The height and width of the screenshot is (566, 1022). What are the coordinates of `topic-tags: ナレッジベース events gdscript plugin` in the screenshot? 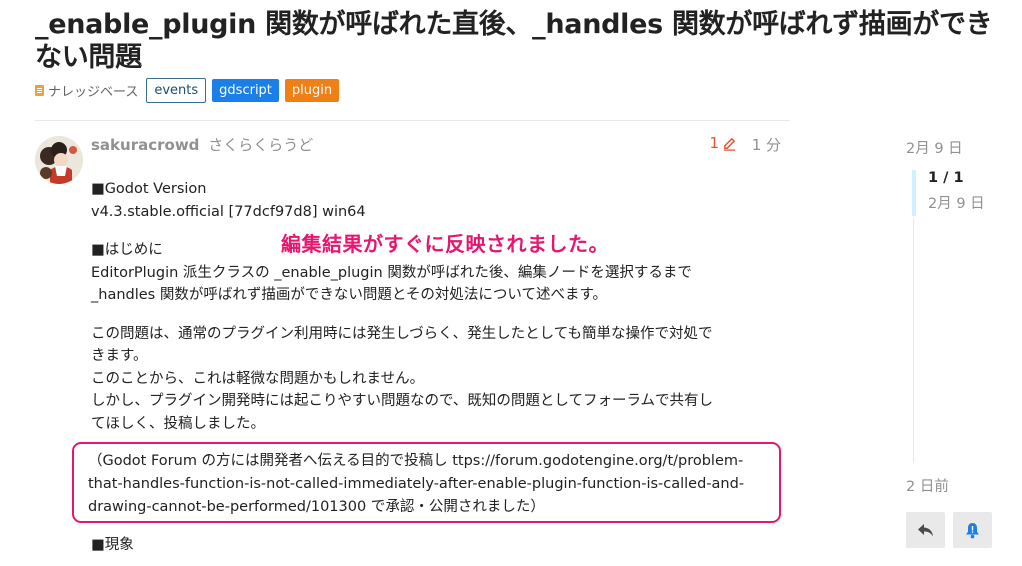 It's located at (187, 90).